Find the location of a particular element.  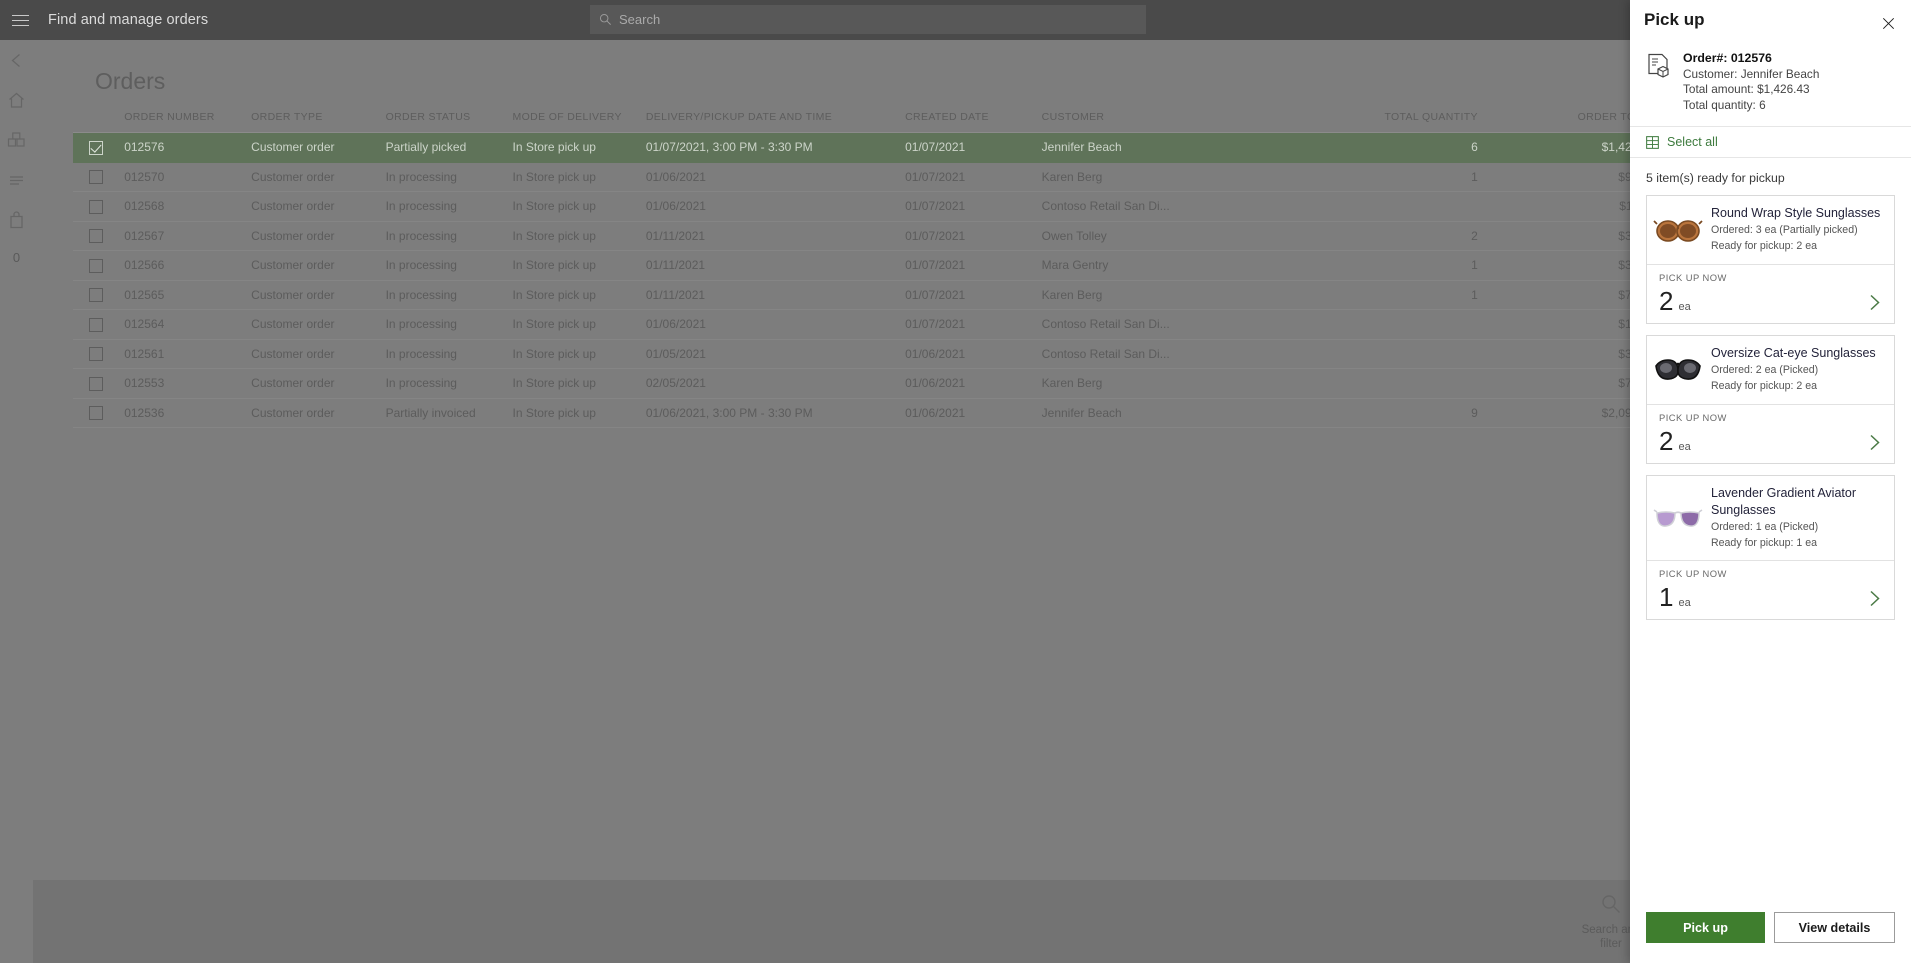

column-header: DELIVERY/PICKUP DATE AND TIME is located at coordinates (775, 119).